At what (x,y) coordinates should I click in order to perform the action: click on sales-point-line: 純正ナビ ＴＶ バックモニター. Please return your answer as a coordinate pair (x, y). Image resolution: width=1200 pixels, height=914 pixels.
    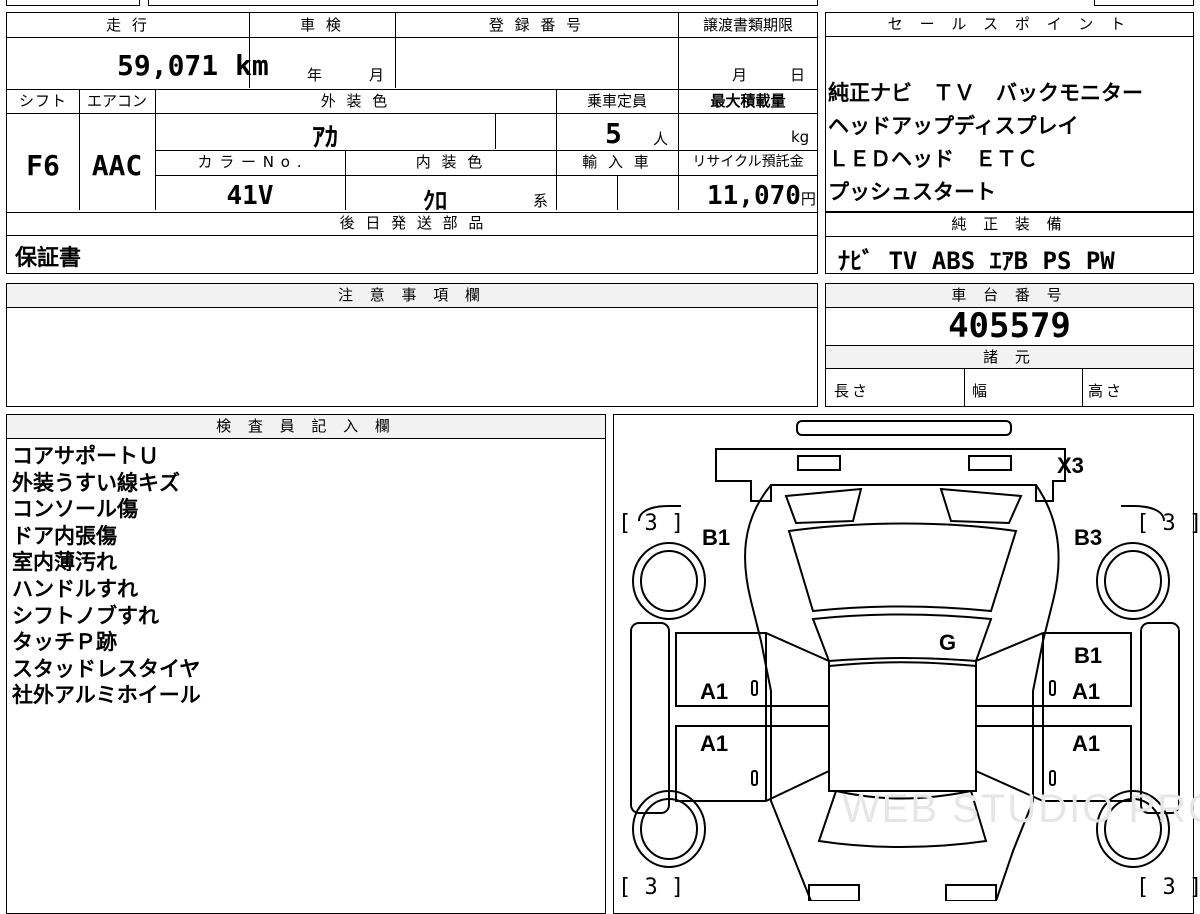
    Looking at the image, I should click on (985, 93).